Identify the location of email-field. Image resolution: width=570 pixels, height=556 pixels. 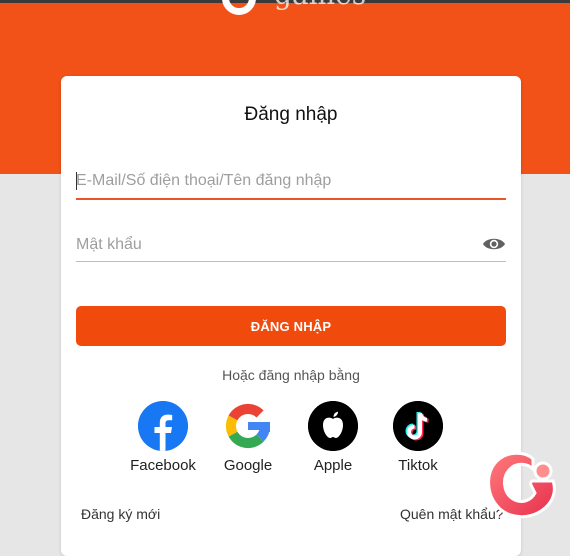
(291, 181).